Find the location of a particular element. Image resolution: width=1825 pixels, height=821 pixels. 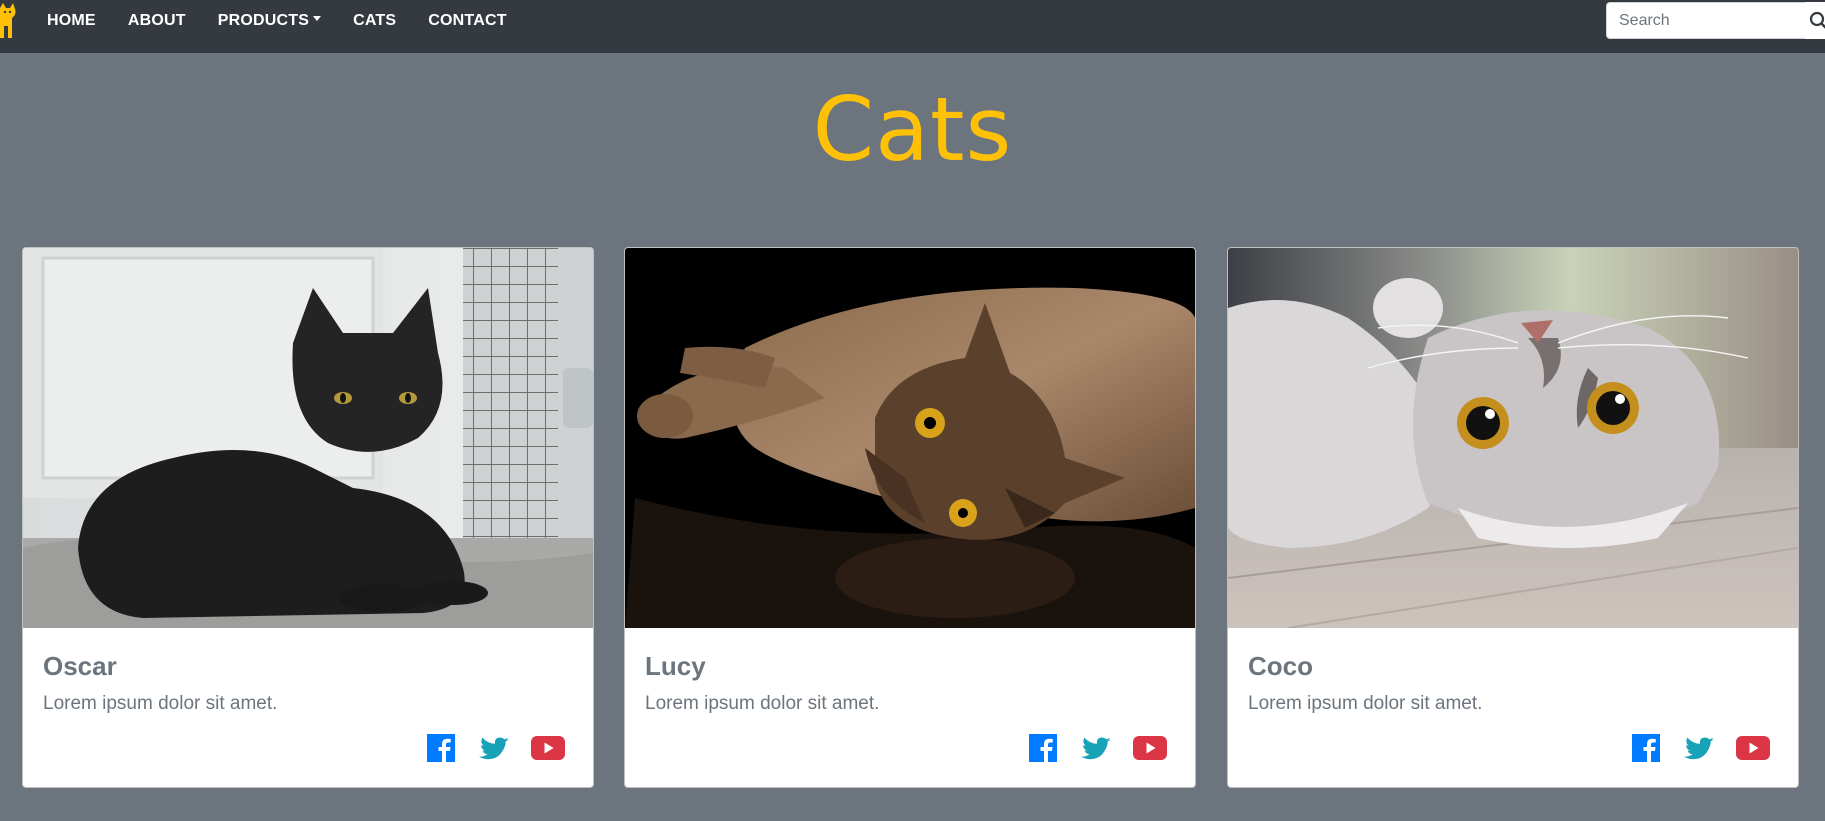

card-title: Coco is located at coordinates (1280, 666).